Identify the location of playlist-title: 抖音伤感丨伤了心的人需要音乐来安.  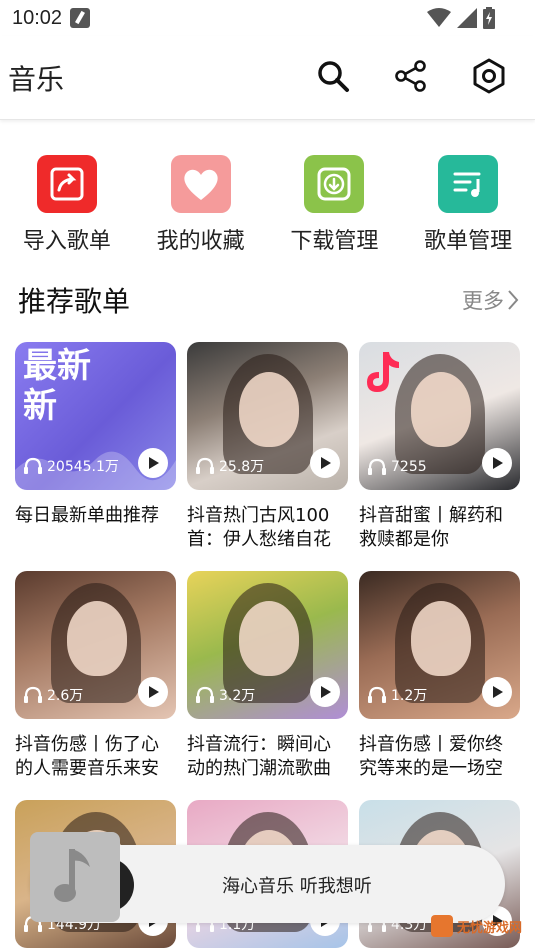
(87, 756).